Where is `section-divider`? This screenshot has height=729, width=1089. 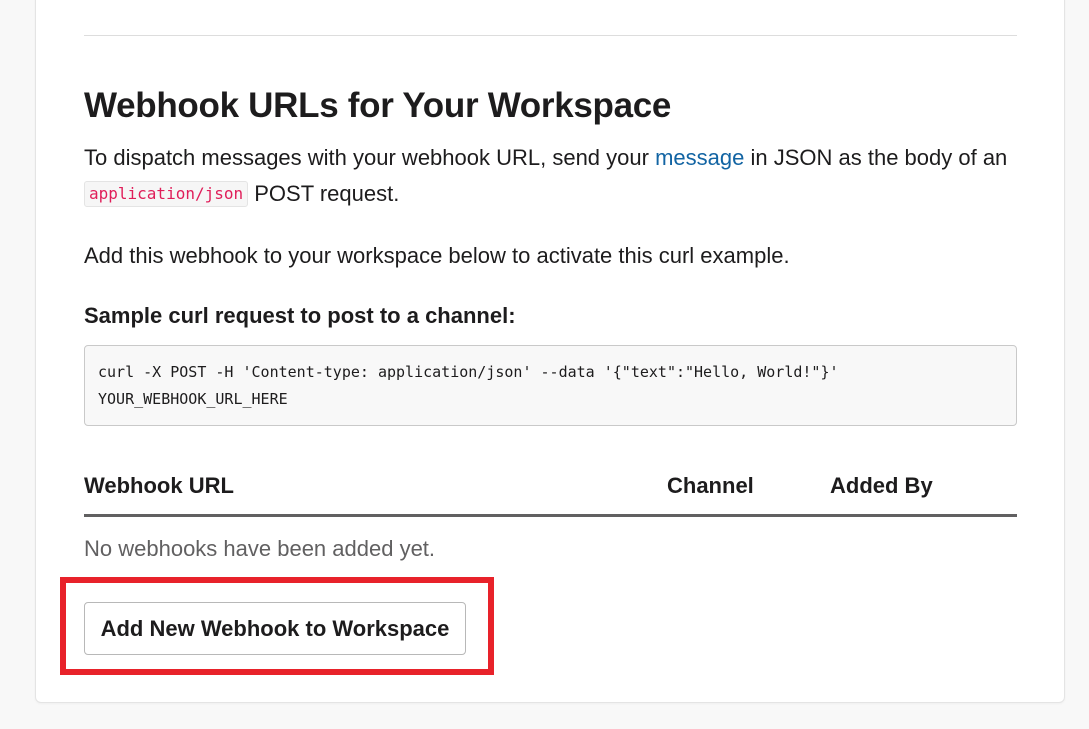 section-divider is located at coordinates (550, 35).